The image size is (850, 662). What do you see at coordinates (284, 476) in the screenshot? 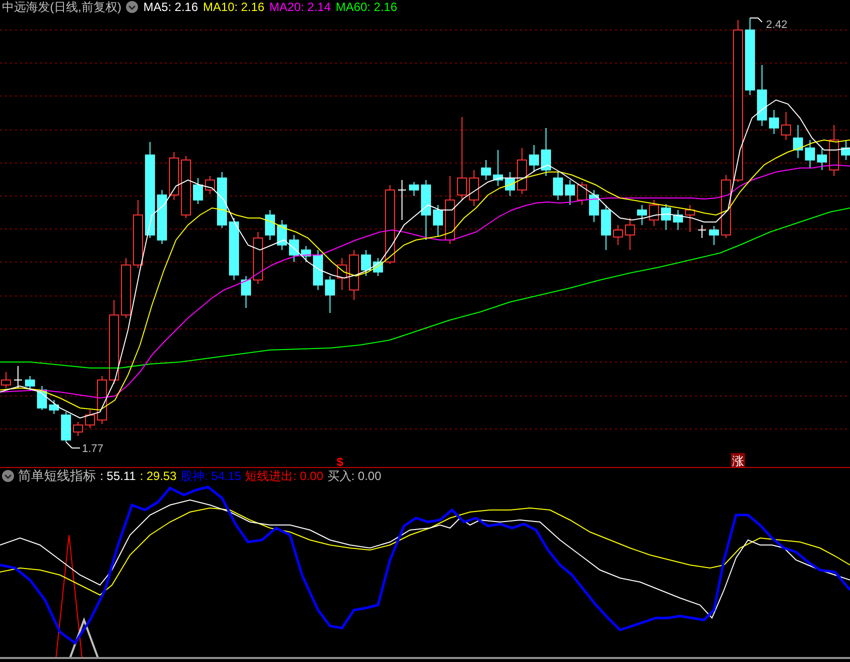
I see `indicator-value: 短线进出: 0.00` at bounding box center [284, 476].